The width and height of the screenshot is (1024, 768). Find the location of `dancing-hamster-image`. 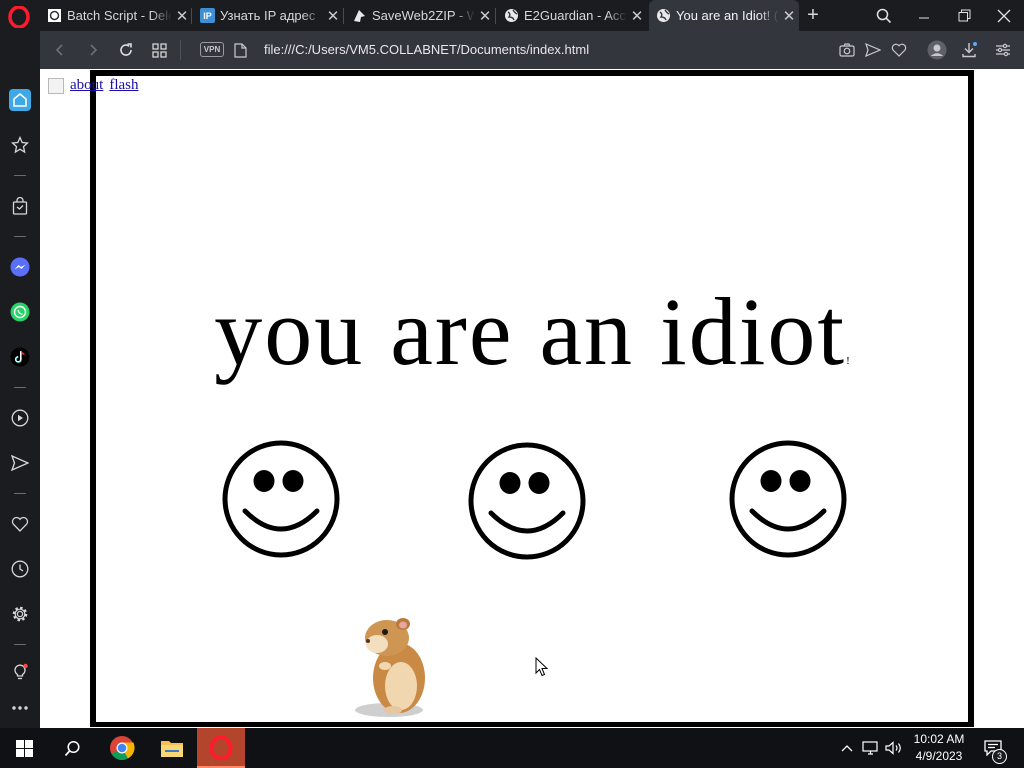

dancing-hamster-image is located at coordinates (390, 667).